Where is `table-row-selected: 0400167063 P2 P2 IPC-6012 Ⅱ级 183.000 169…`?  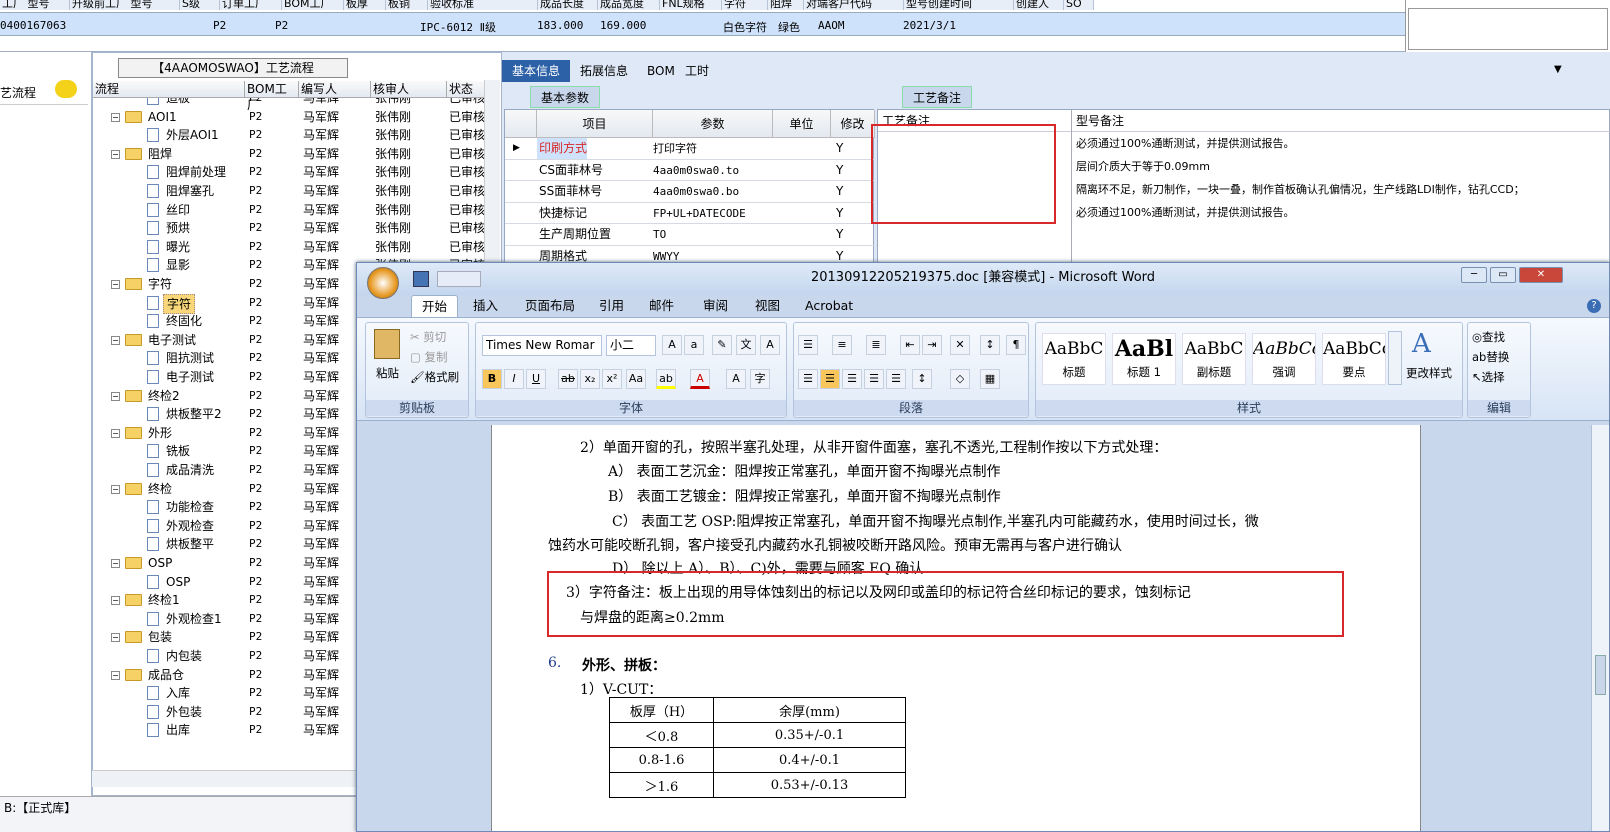 table-row-selected: 0400167063 P2 P2 IPC-6012 Ⅱ级 183.000 169… is located at coordinates (702, 24).